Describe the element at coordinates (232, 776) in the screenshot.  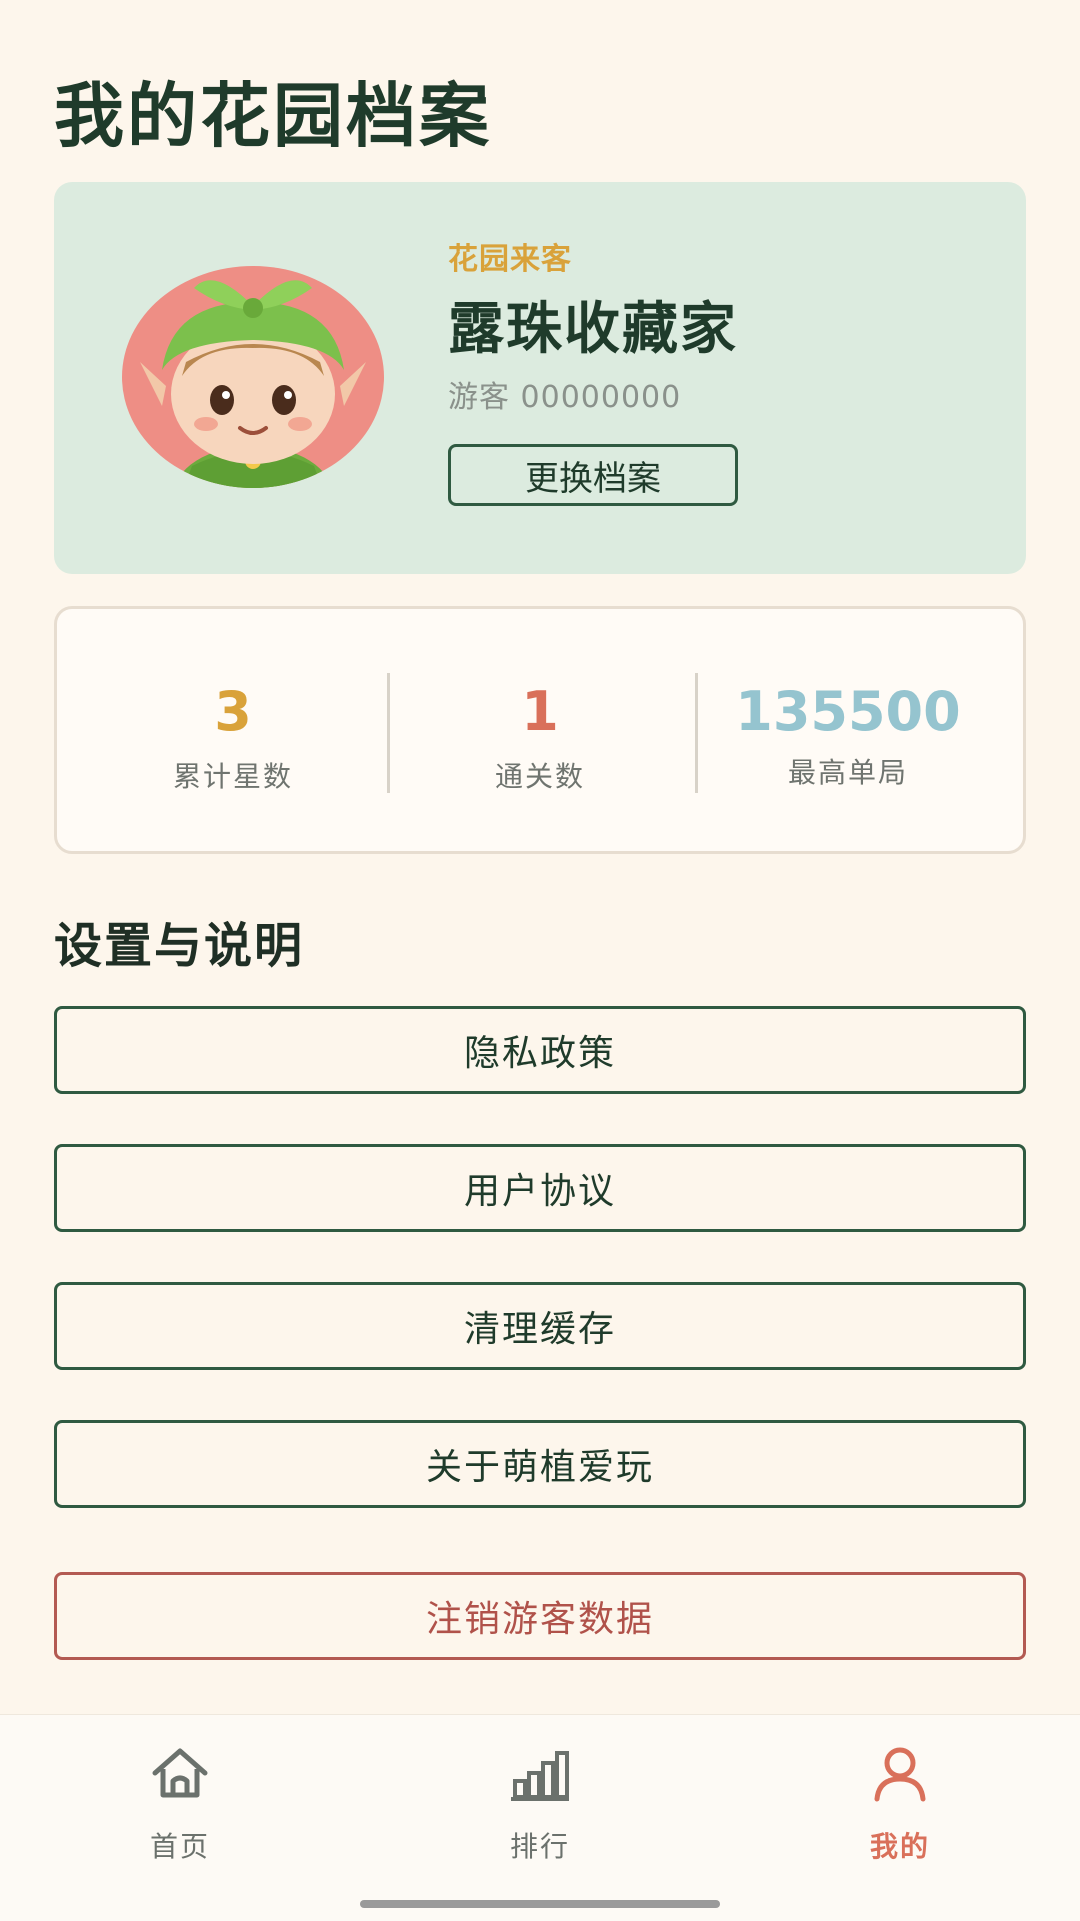
I see `stat-label: 累计星数` at that location.